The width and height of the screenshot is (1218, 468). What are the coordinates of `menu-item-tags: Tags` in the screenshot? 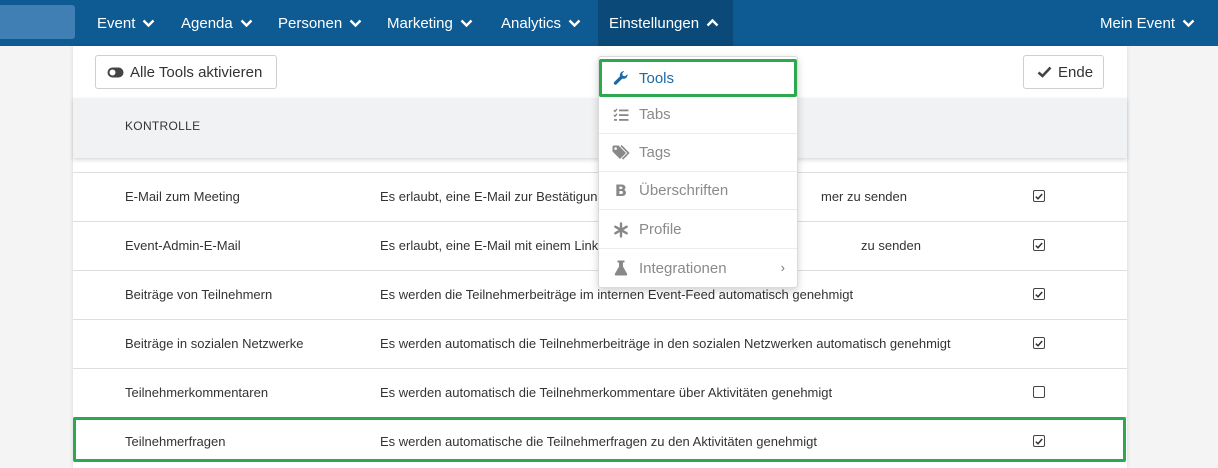 It's located at (698, 153).